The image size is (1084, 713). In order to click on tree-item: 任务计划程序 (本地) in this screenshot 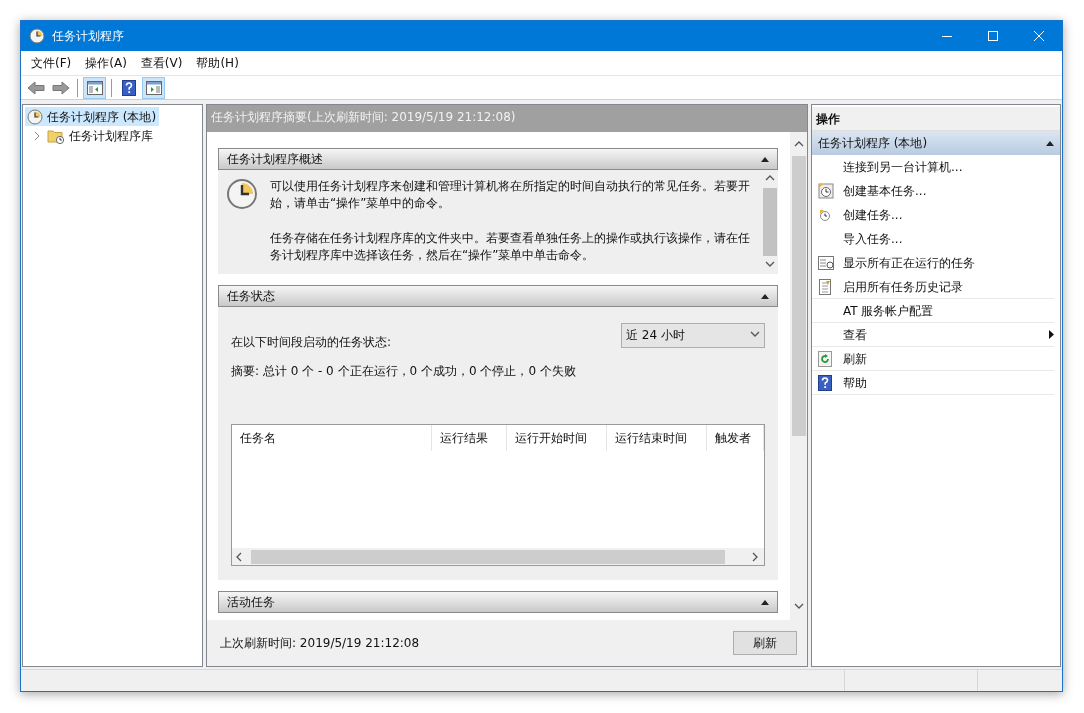, I will do `click(92, 116)`.